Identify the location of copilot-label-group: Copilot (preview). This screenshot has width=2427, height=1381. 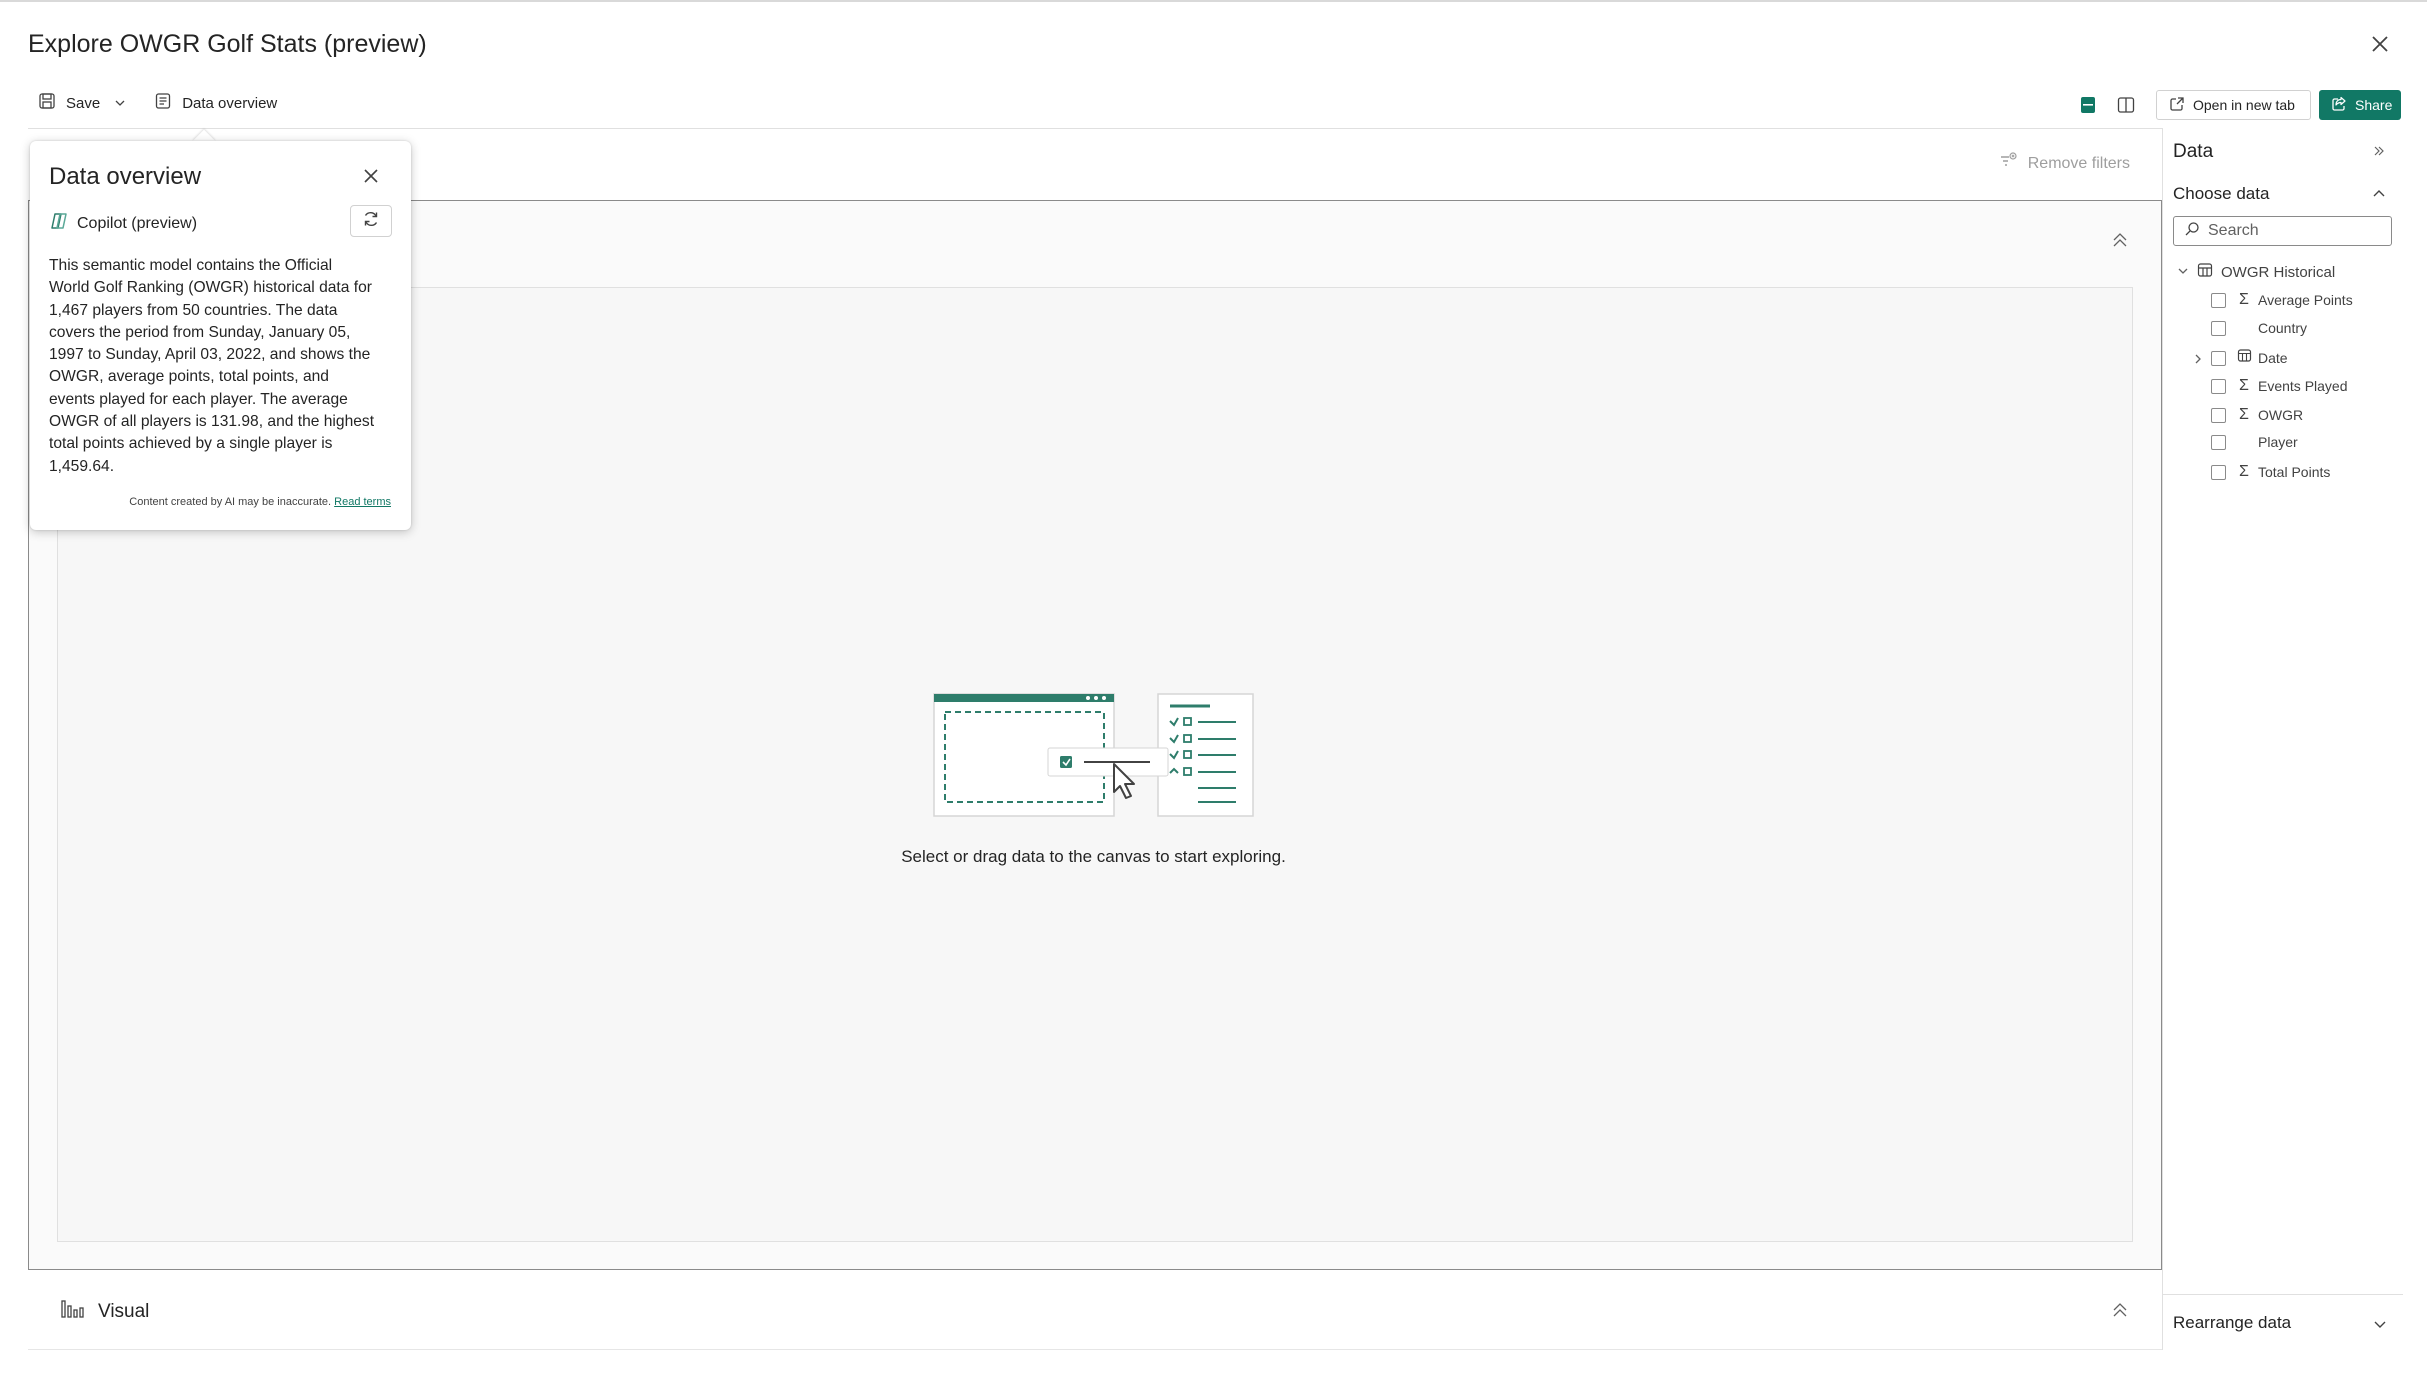
(123, 223).